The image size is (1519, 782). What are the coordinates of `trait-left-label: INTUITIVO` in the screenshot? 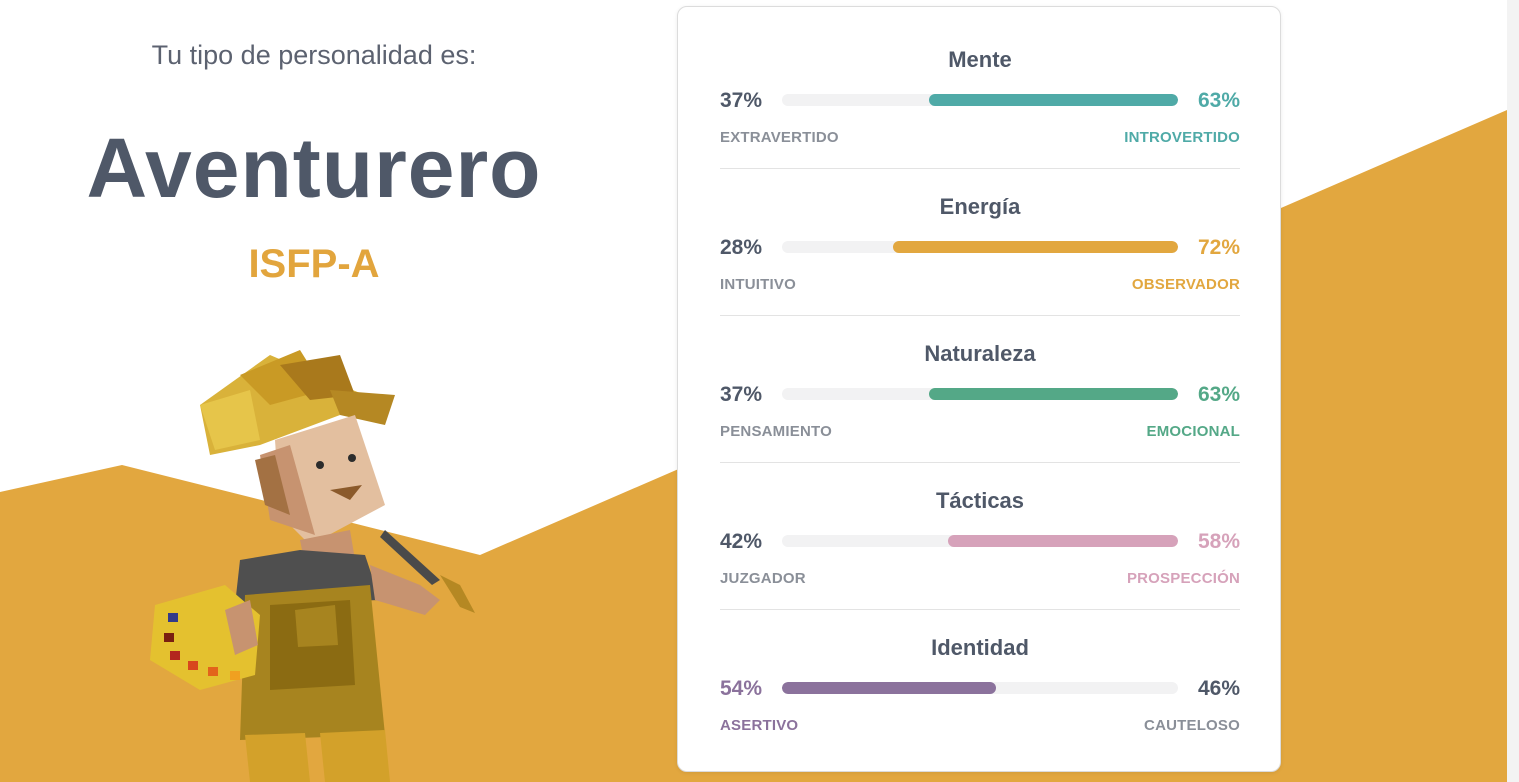 It's located at (758, 284).